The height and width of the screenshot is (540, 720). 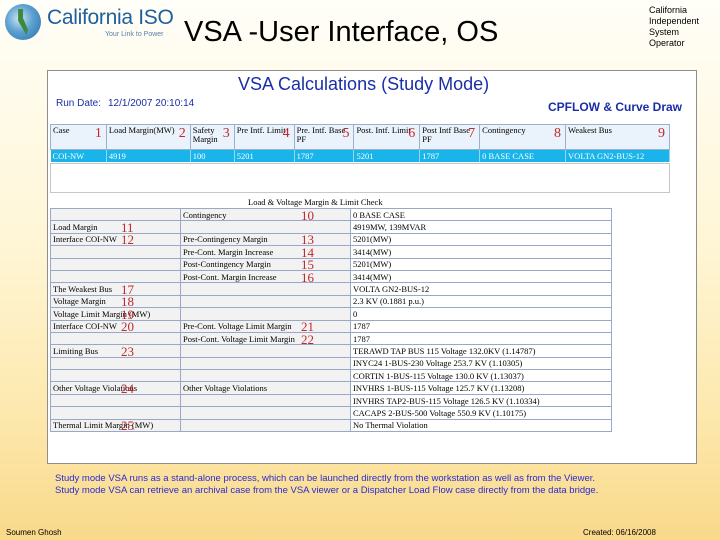 What do you see at coordinates (315, 202) in the screenshot?
I see `lvm-title: Load & Voltage Margin & Limit Check` at bounding box center [315, 202].